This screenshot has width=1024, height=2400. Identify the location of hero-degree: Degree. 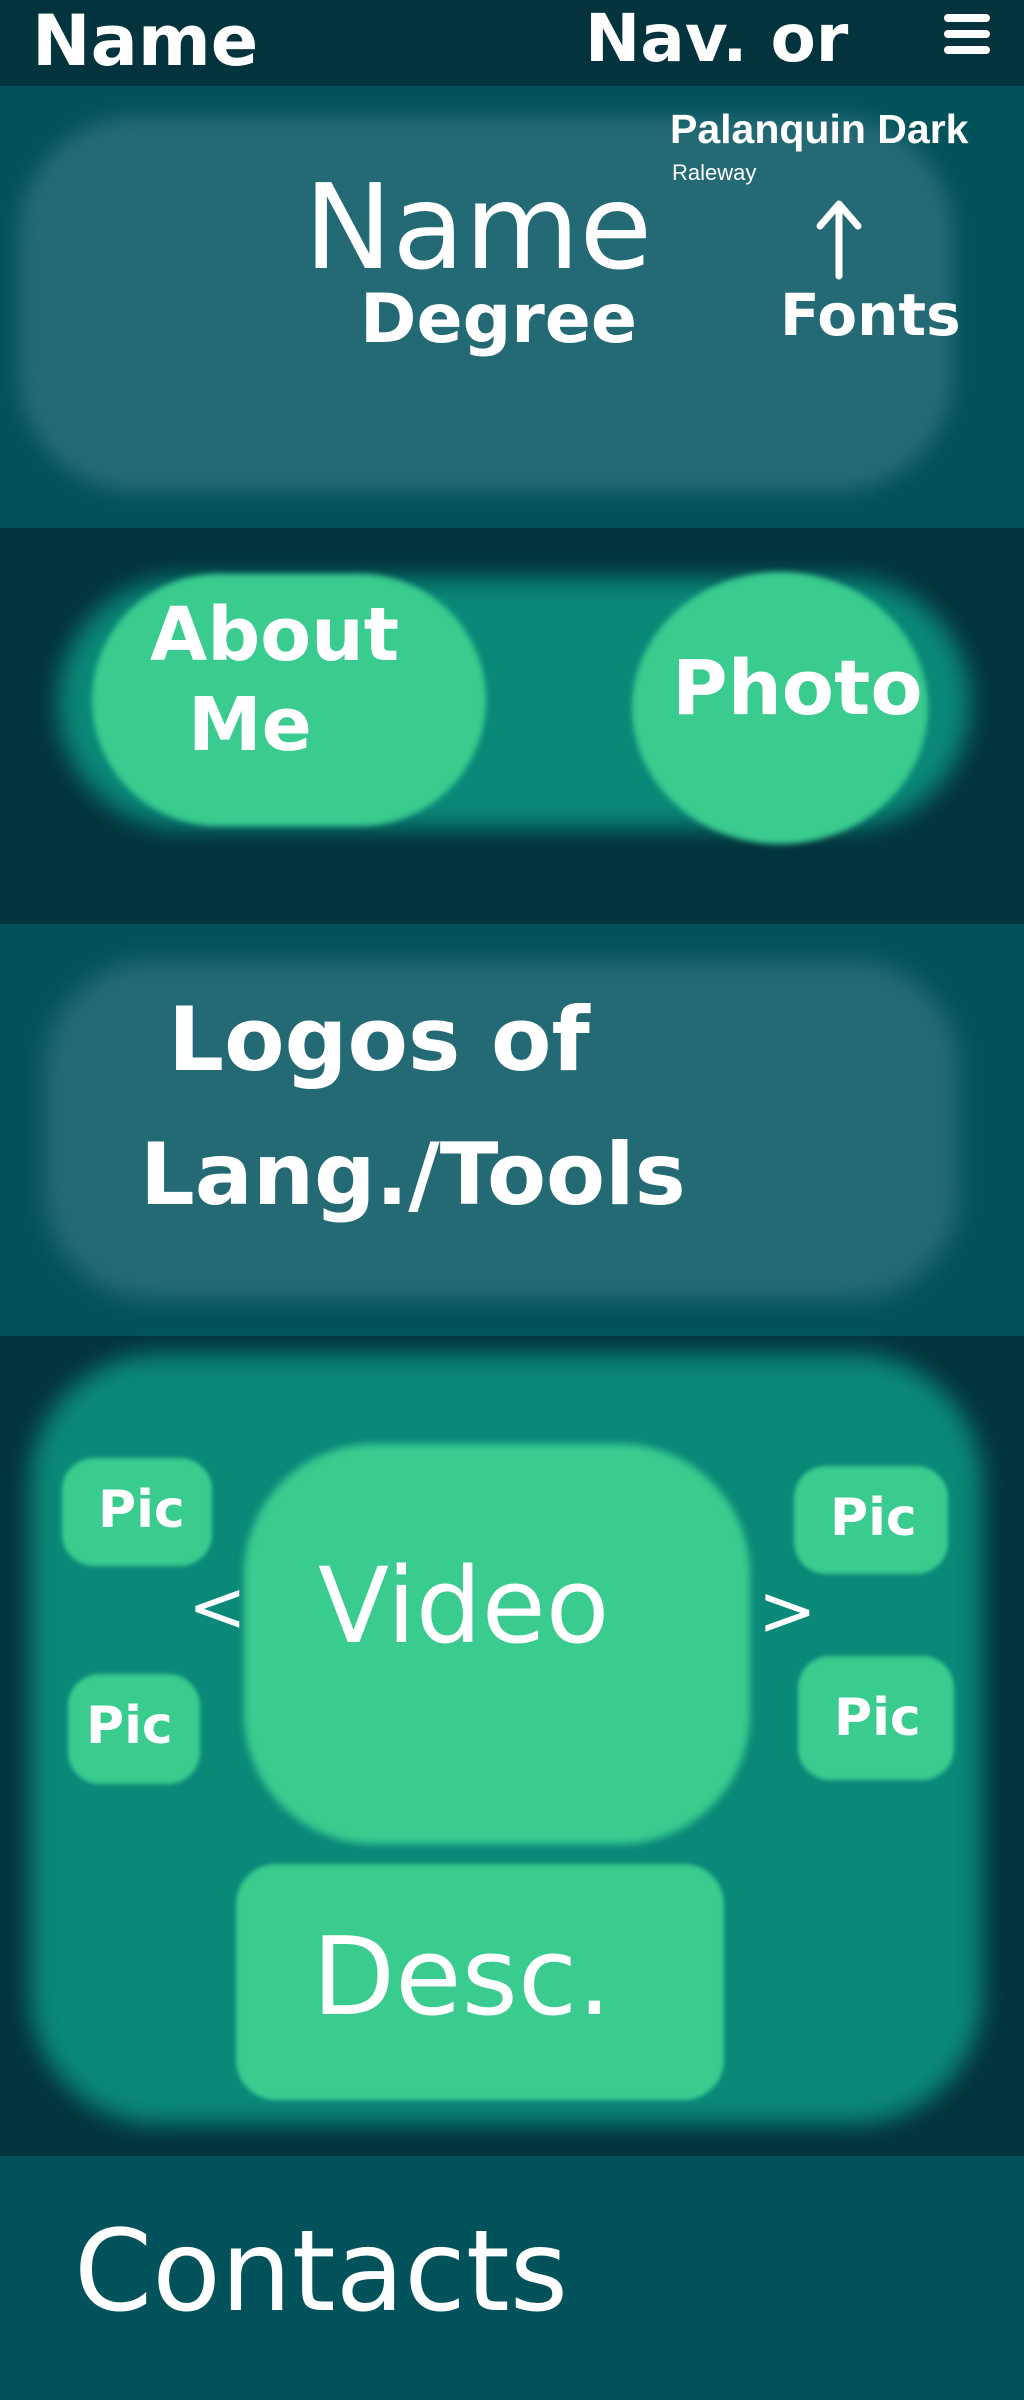
(499, 319).